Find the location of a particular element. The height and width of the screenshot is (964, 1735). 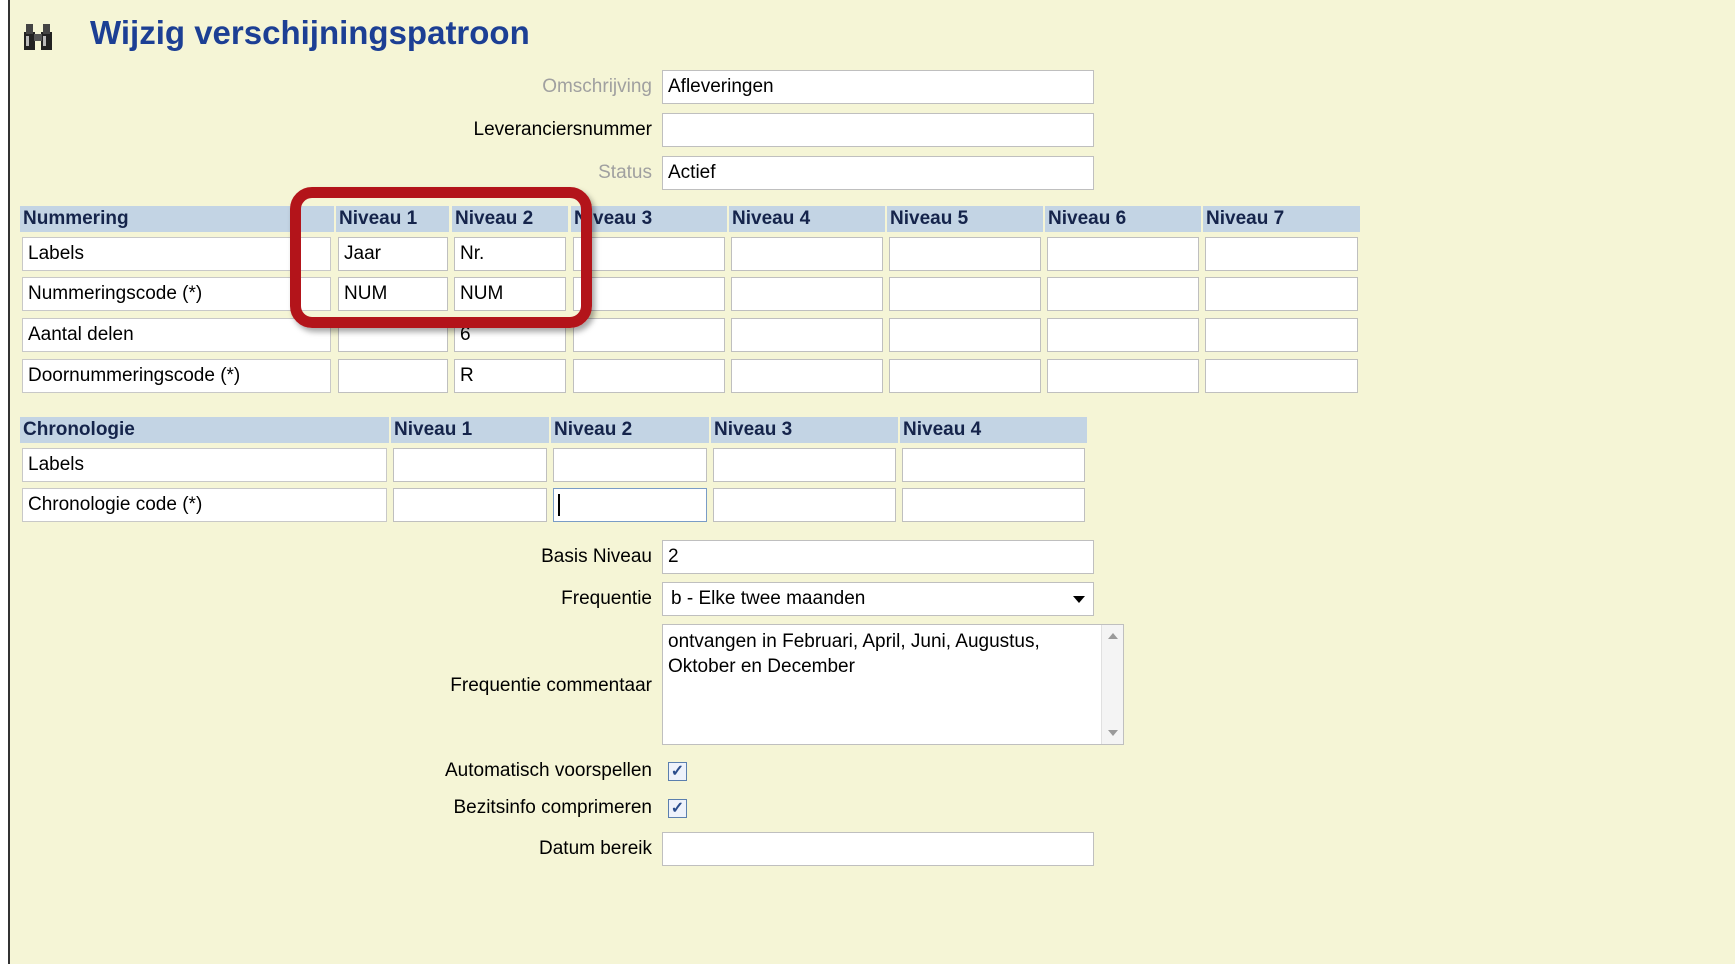

status-label: Status is located at coordinates (625, 172).